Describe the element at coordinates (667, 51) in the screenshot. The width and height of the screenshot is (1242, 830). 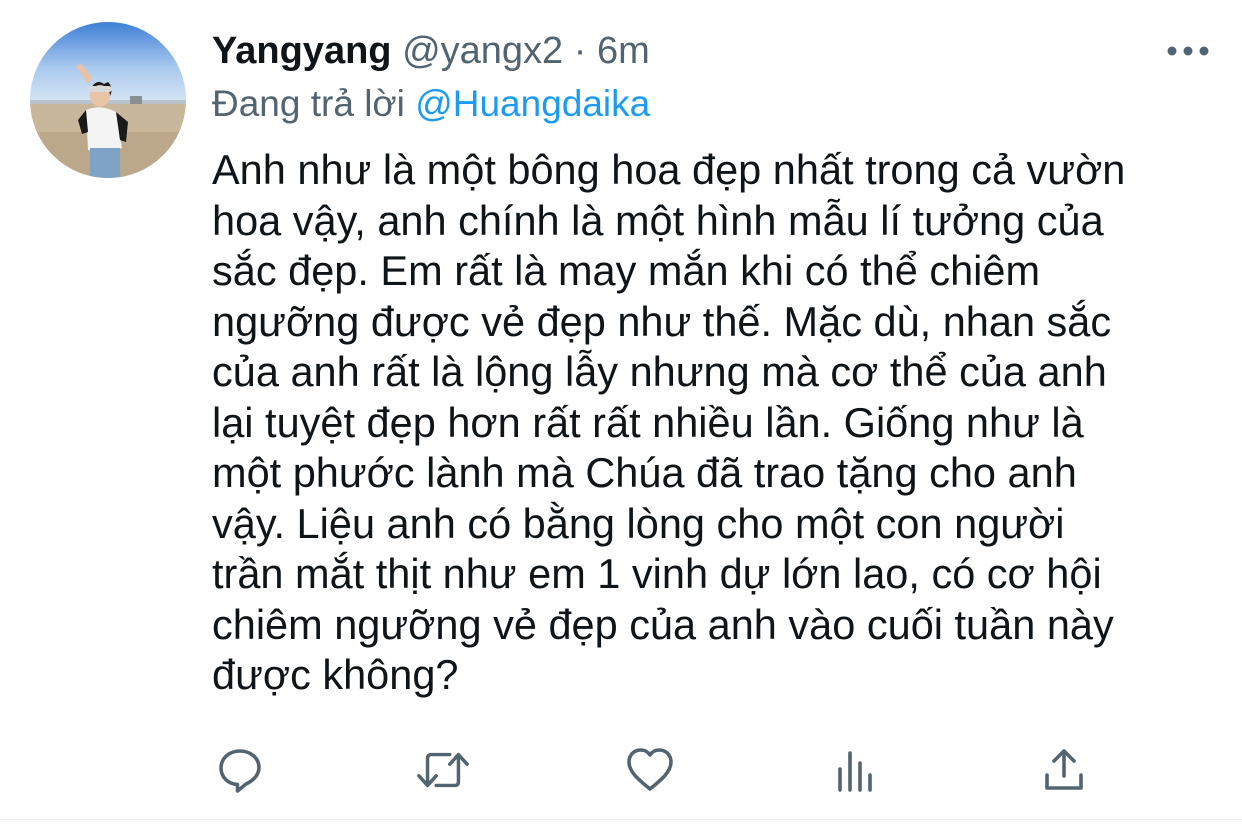
I see `tweet-header: Yangyang @yangx2 · 6m` at that location.